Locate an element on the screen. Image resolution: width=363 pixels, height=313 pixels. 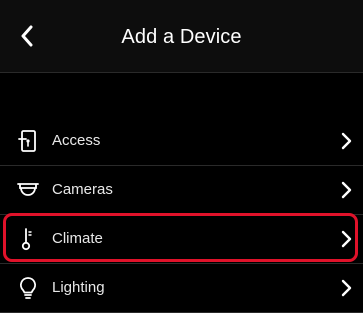
page-title: Add a Device is located at coordinates (181, 37).